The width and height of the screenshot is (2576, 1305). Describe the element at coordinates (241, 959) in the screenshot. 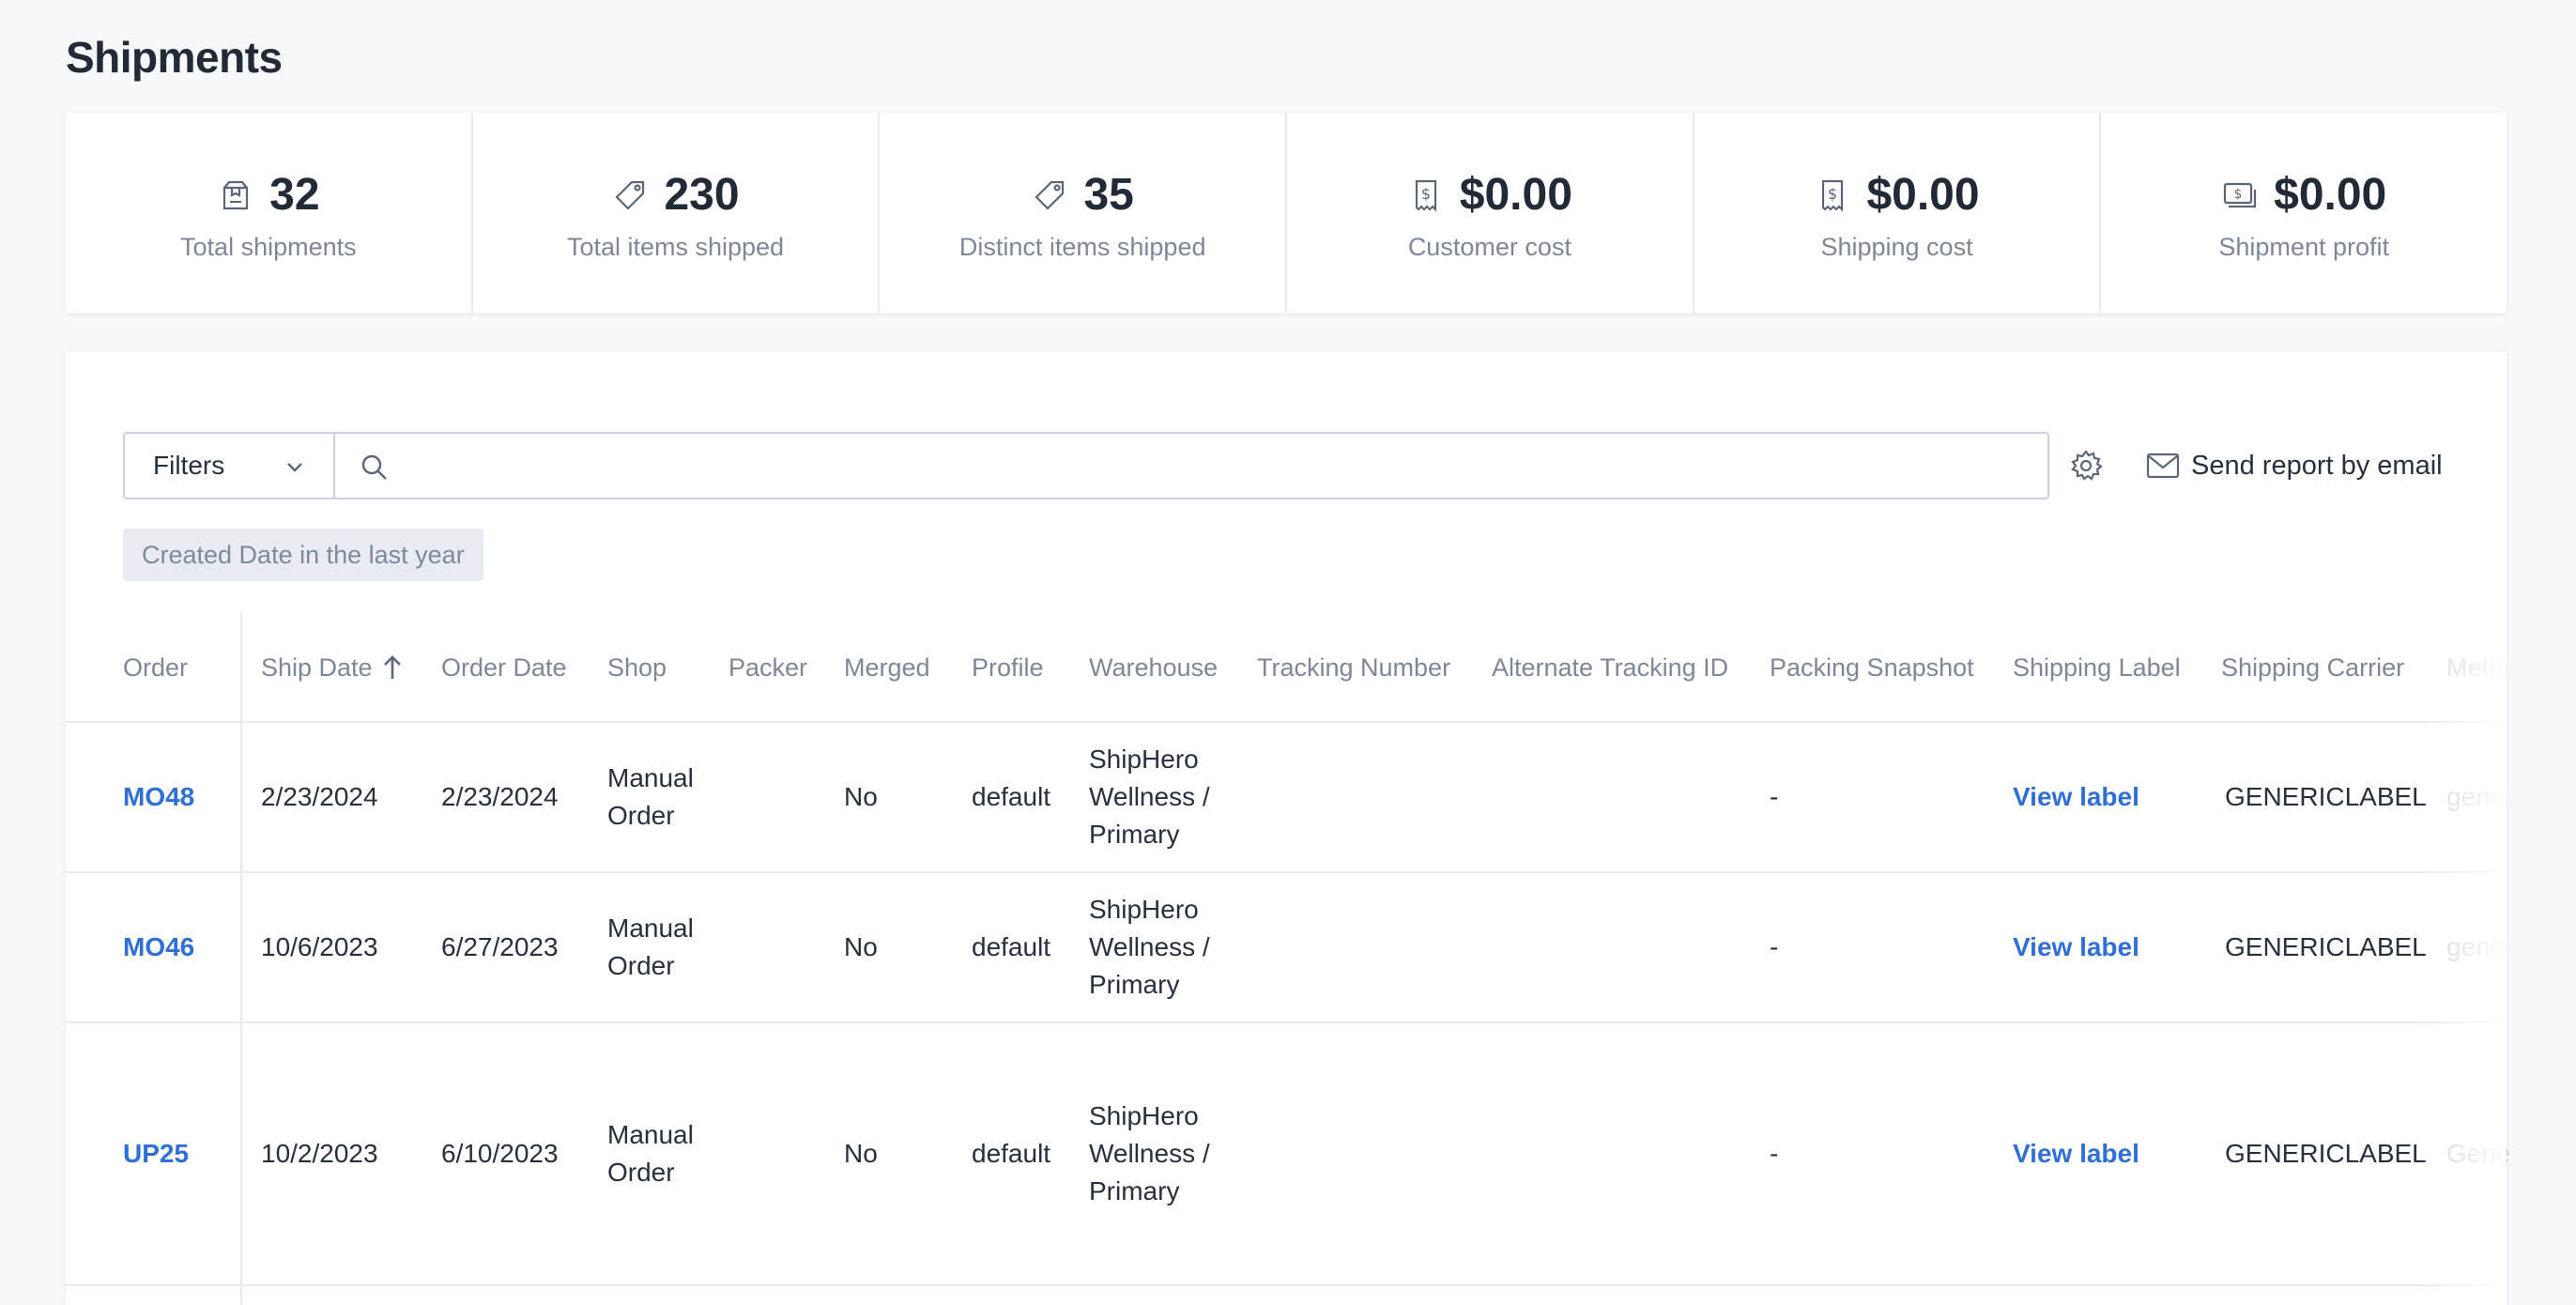

I see `sticky-column-divider` at that location.